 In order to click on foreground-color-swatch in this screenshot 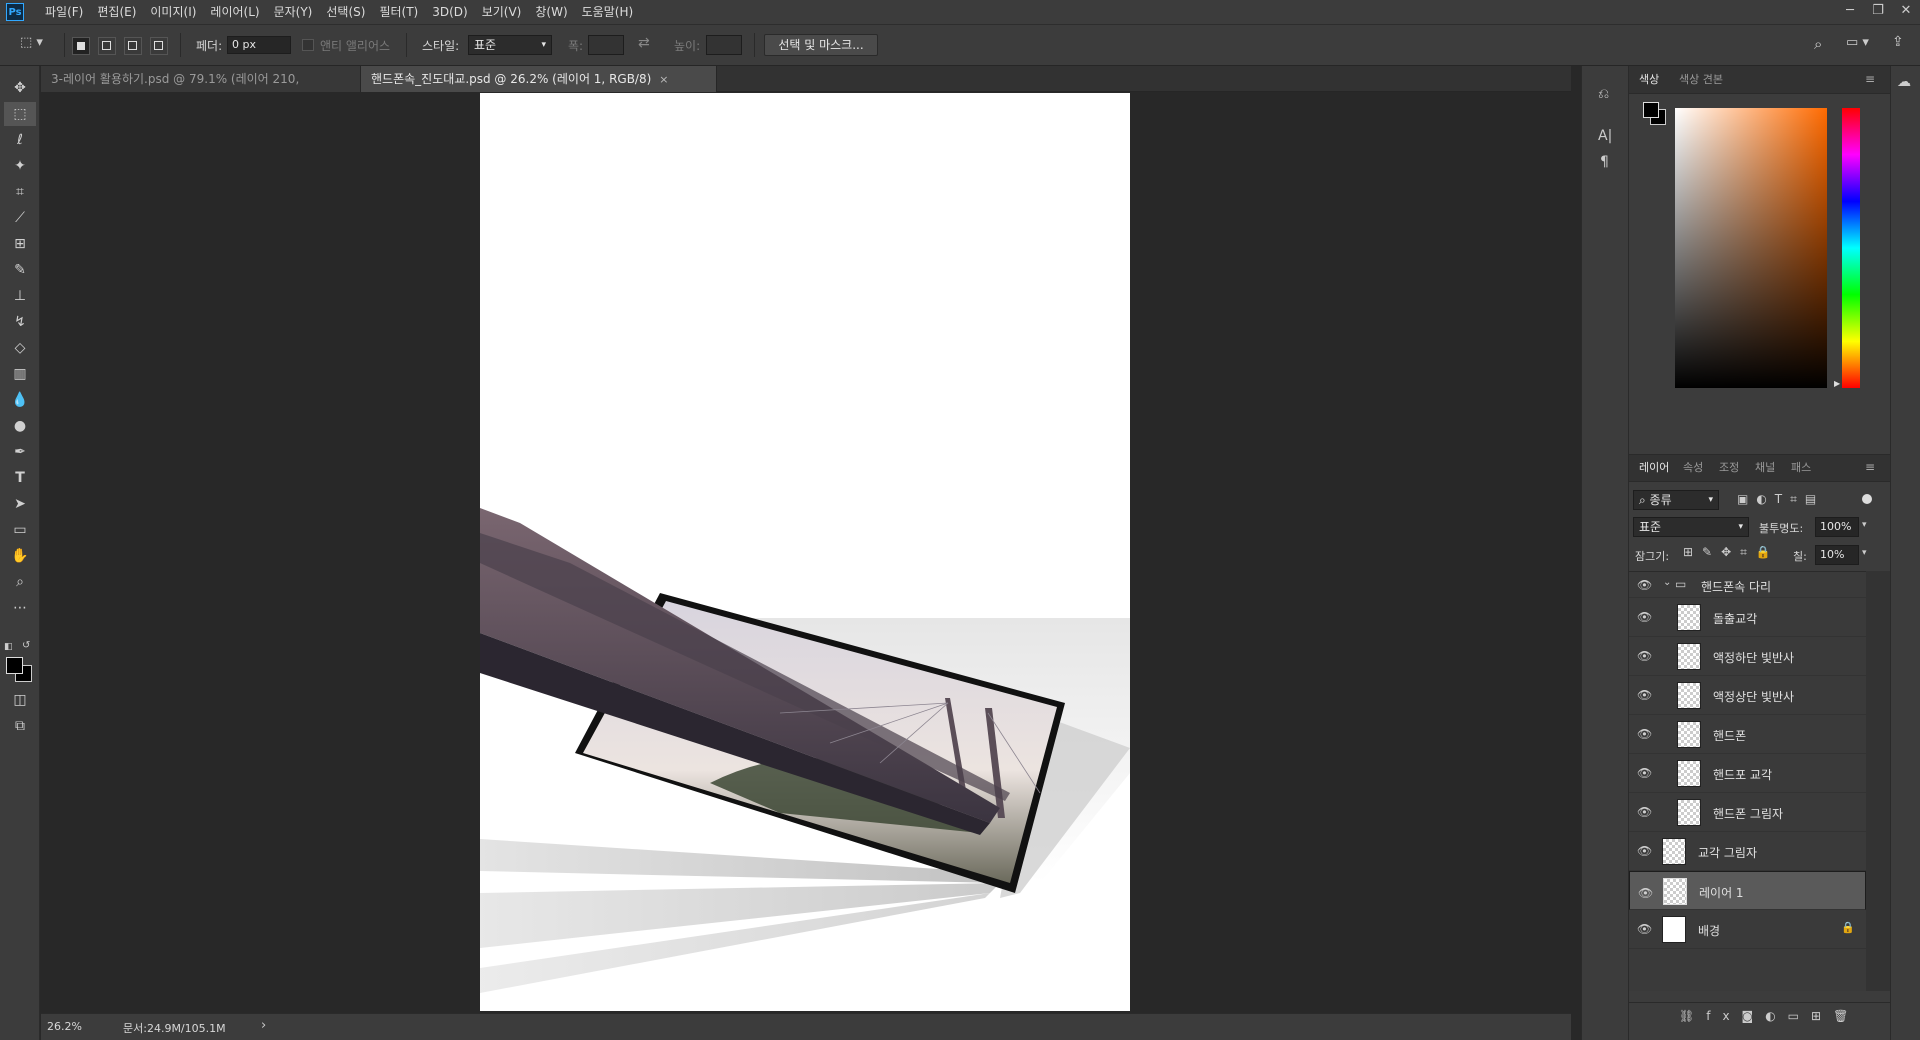, I will do `click(14, 665)`.